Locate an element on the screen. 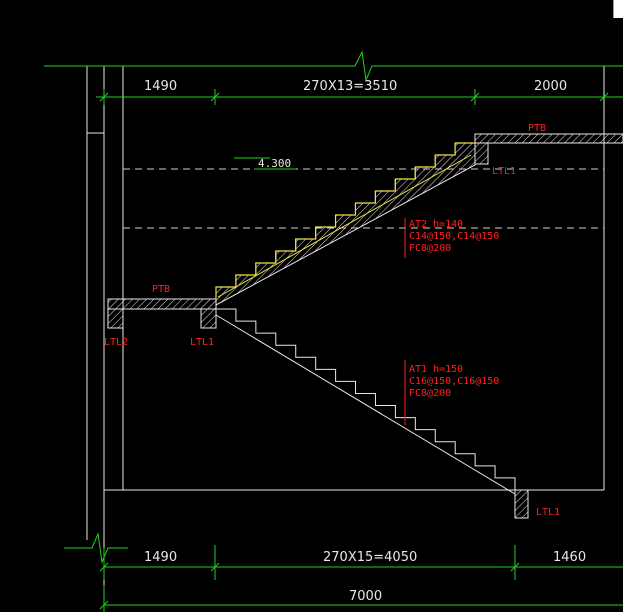  lower-landing-slab is located at coordinates (162, 313).